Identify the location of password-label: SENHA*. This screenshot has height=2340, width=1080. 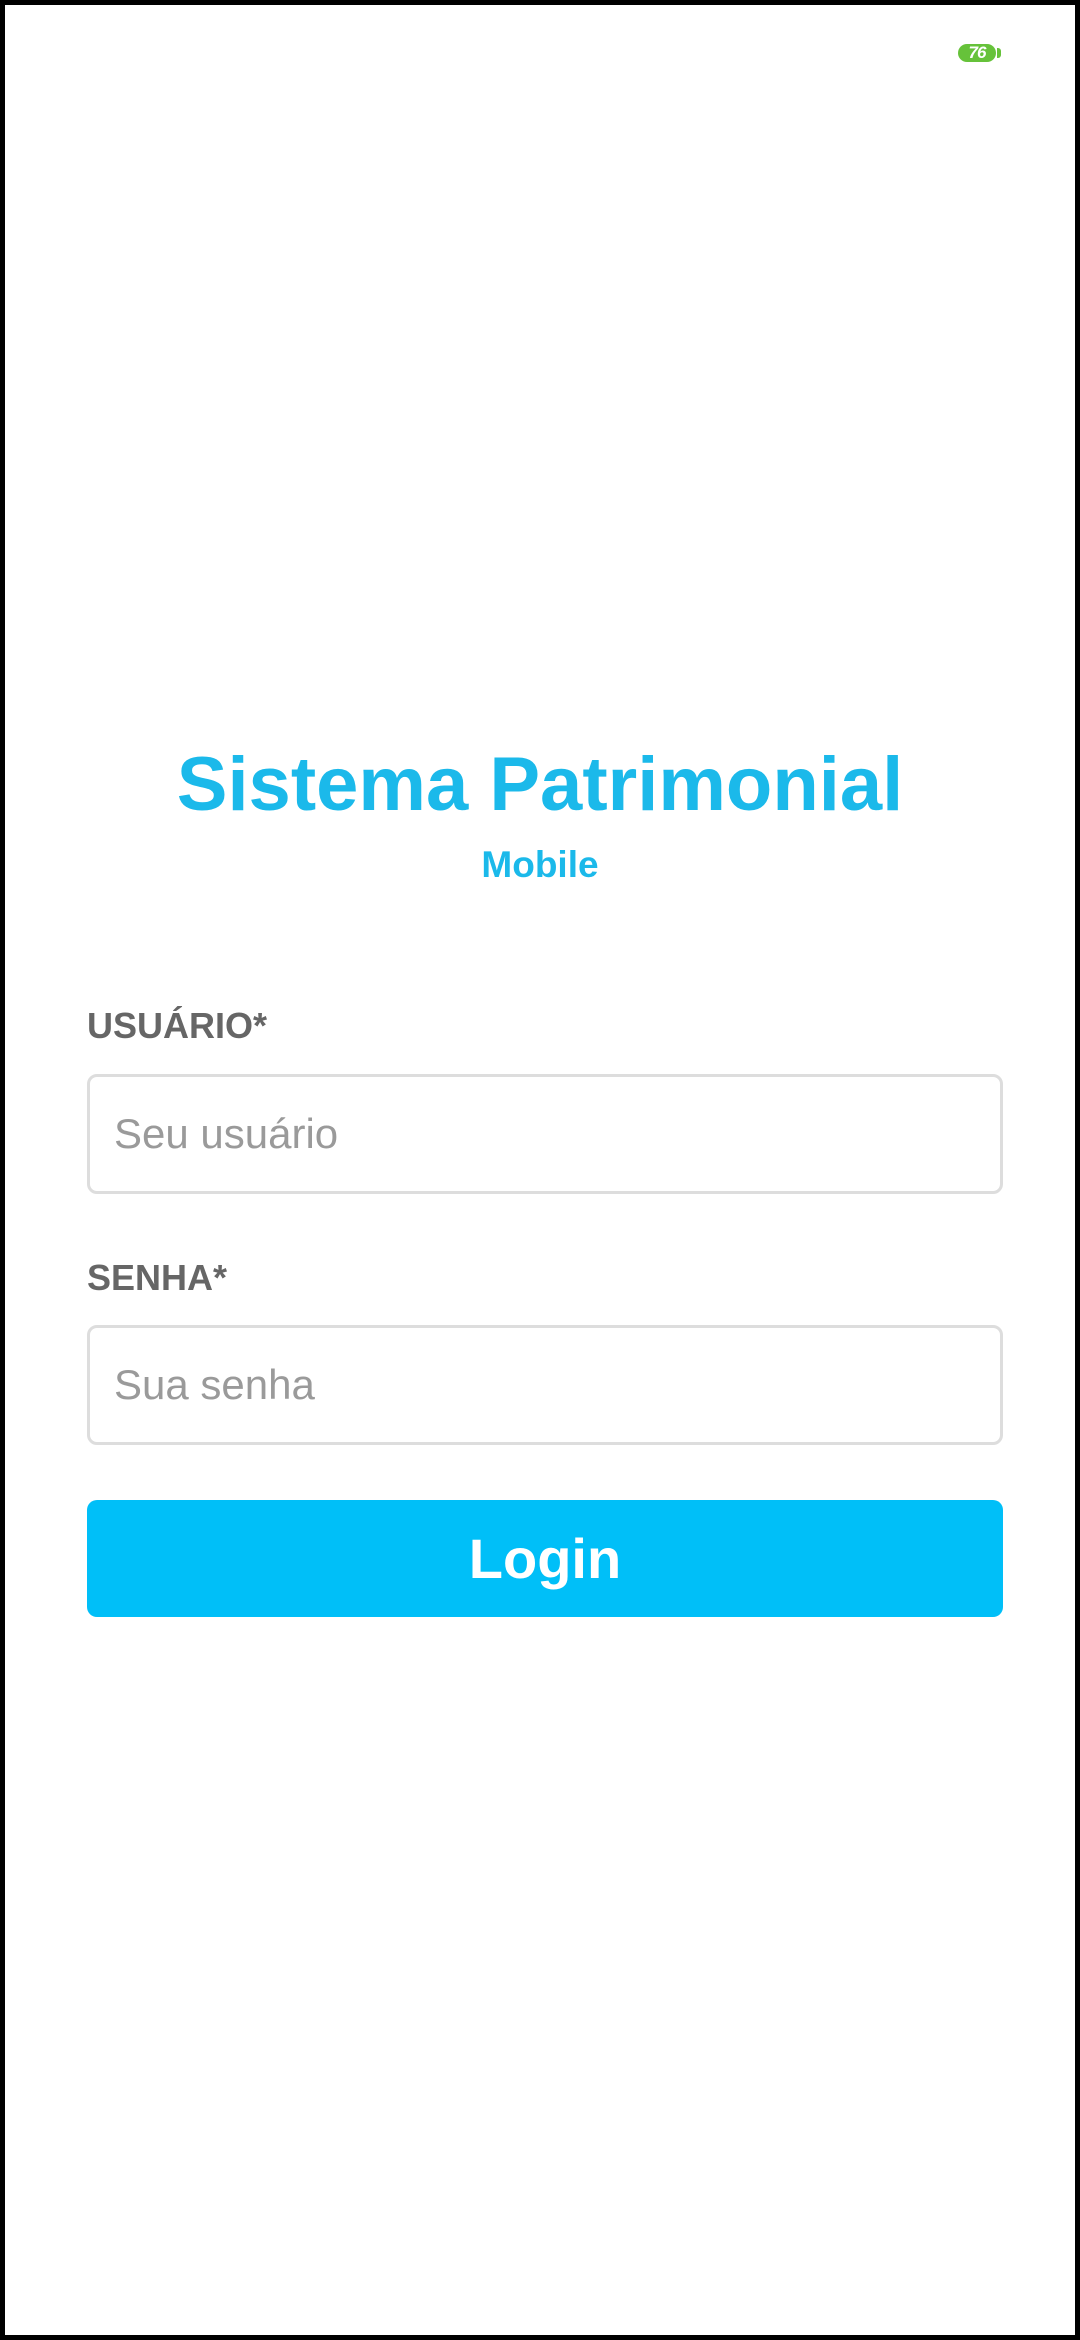
(157, 1277).